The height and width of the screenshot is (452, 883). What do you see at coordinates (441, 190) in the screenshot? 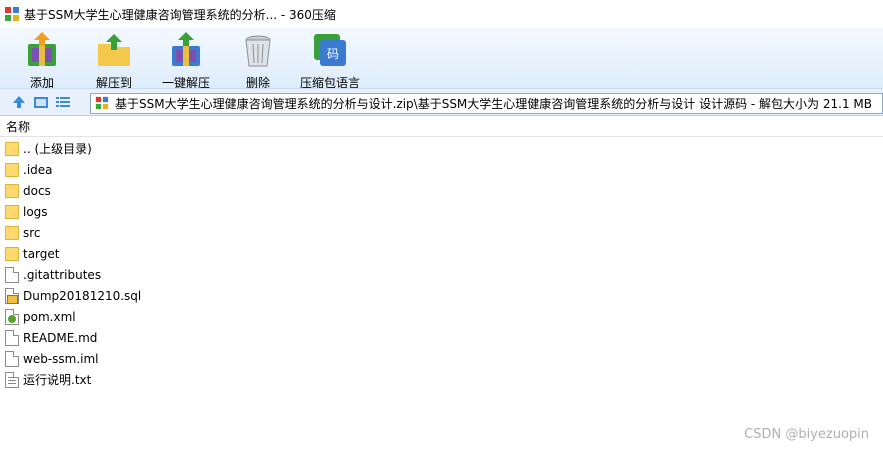
I see `list-item: docs` at bounding box center [441, 190].